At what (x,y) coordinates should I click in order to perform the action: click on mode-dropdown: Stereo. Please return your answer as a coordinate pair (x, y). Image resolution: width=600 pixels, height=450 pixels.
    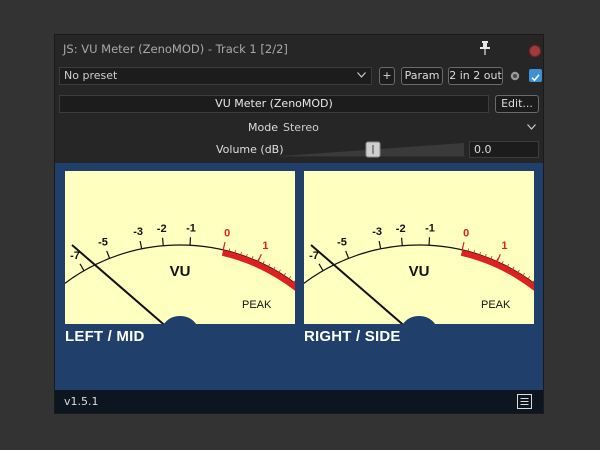
    Looking at the image, I should click on (409, 128).